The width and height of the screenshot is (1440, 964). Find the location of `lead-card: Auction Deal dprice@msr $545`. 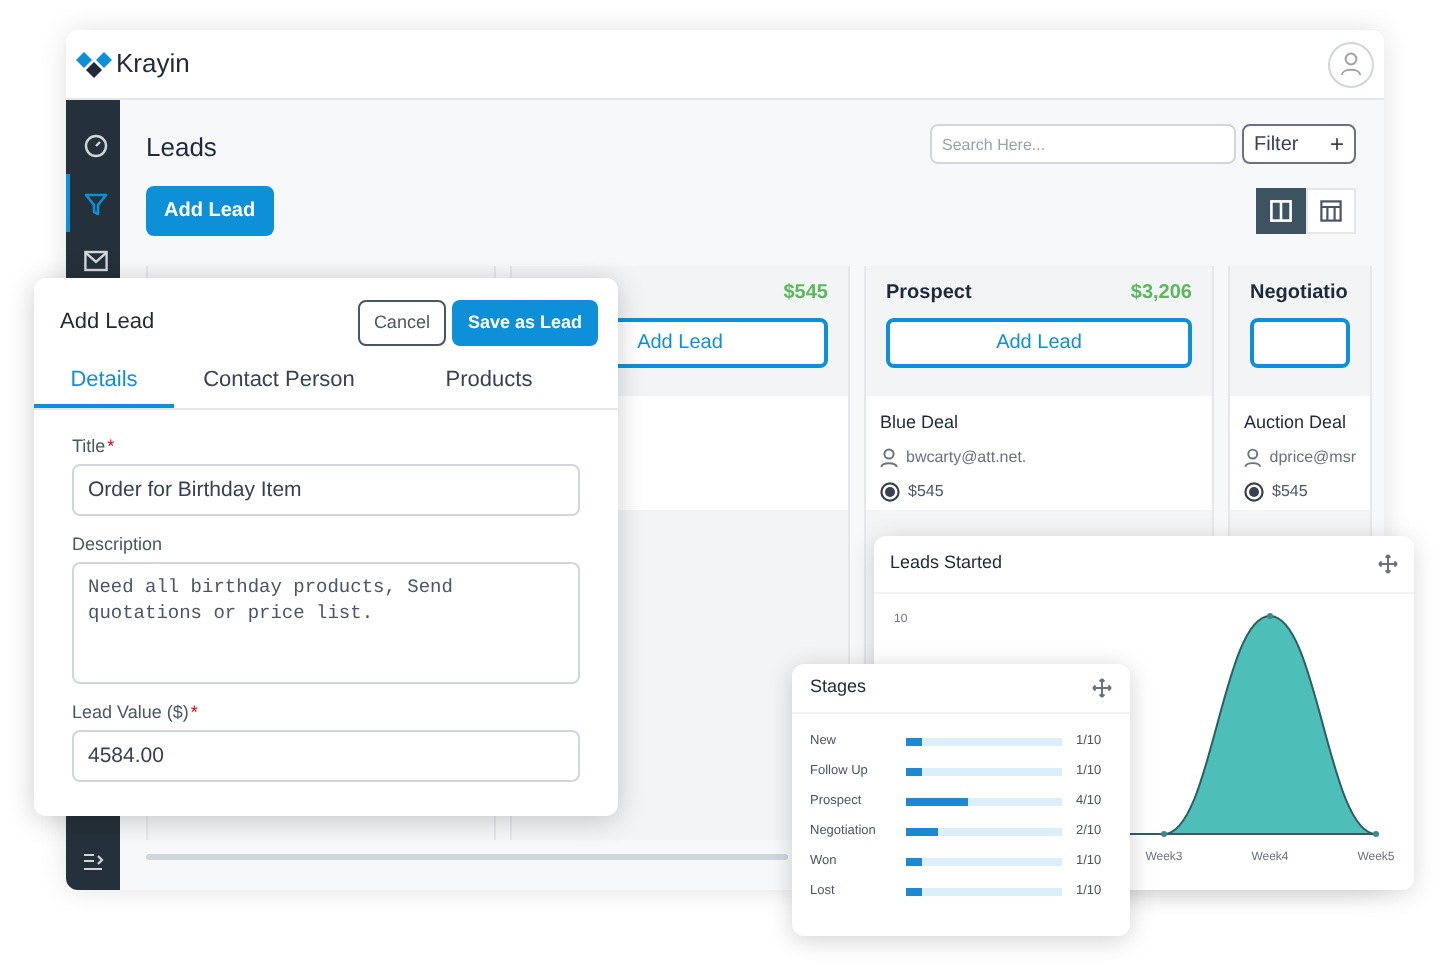

lead-card: Auction Deal dprice@msr $545 is located at coordinates (1300, 452).